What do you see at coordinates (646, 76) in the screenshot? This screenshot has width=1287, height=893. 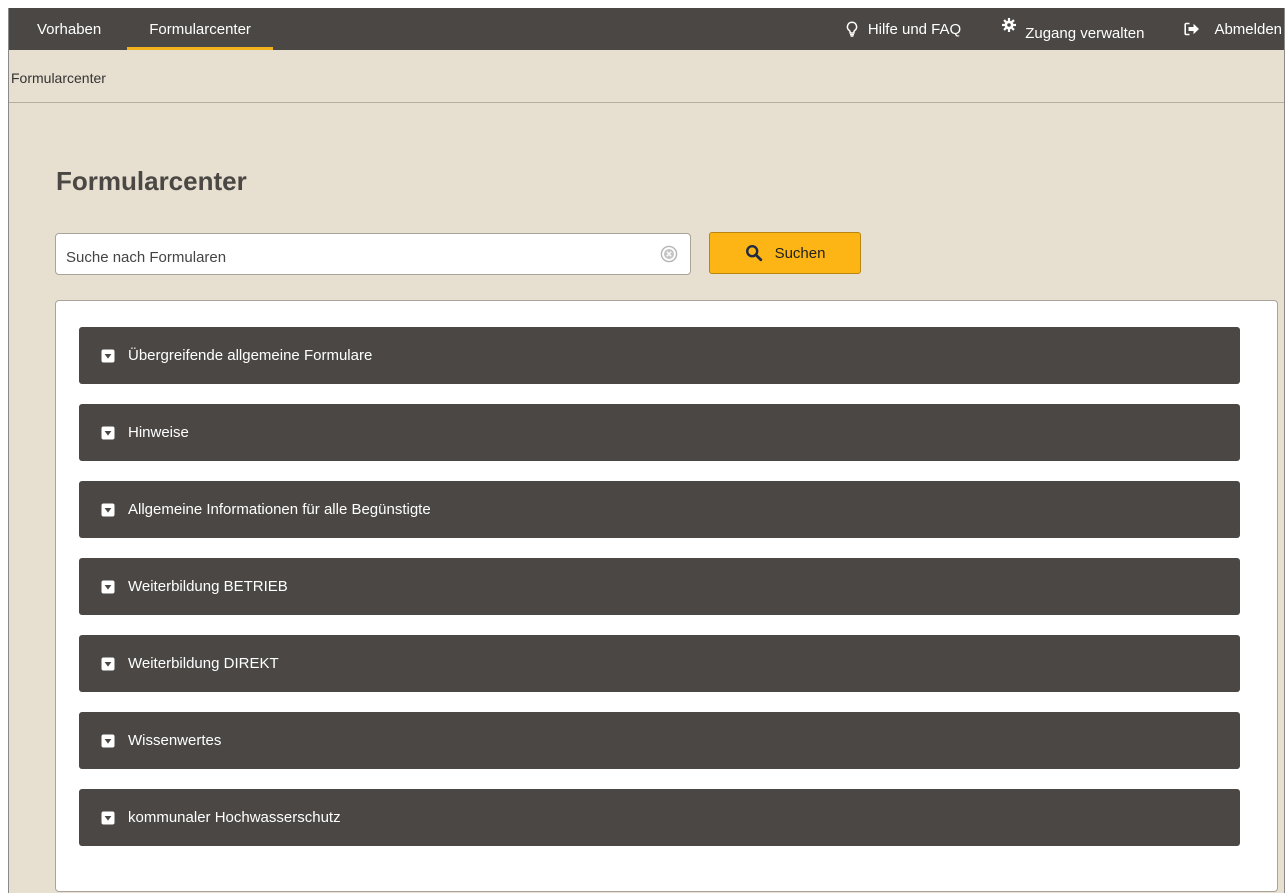 I see `breadcrumb-bar: Formularcenter` at bounding box center [646, 76].